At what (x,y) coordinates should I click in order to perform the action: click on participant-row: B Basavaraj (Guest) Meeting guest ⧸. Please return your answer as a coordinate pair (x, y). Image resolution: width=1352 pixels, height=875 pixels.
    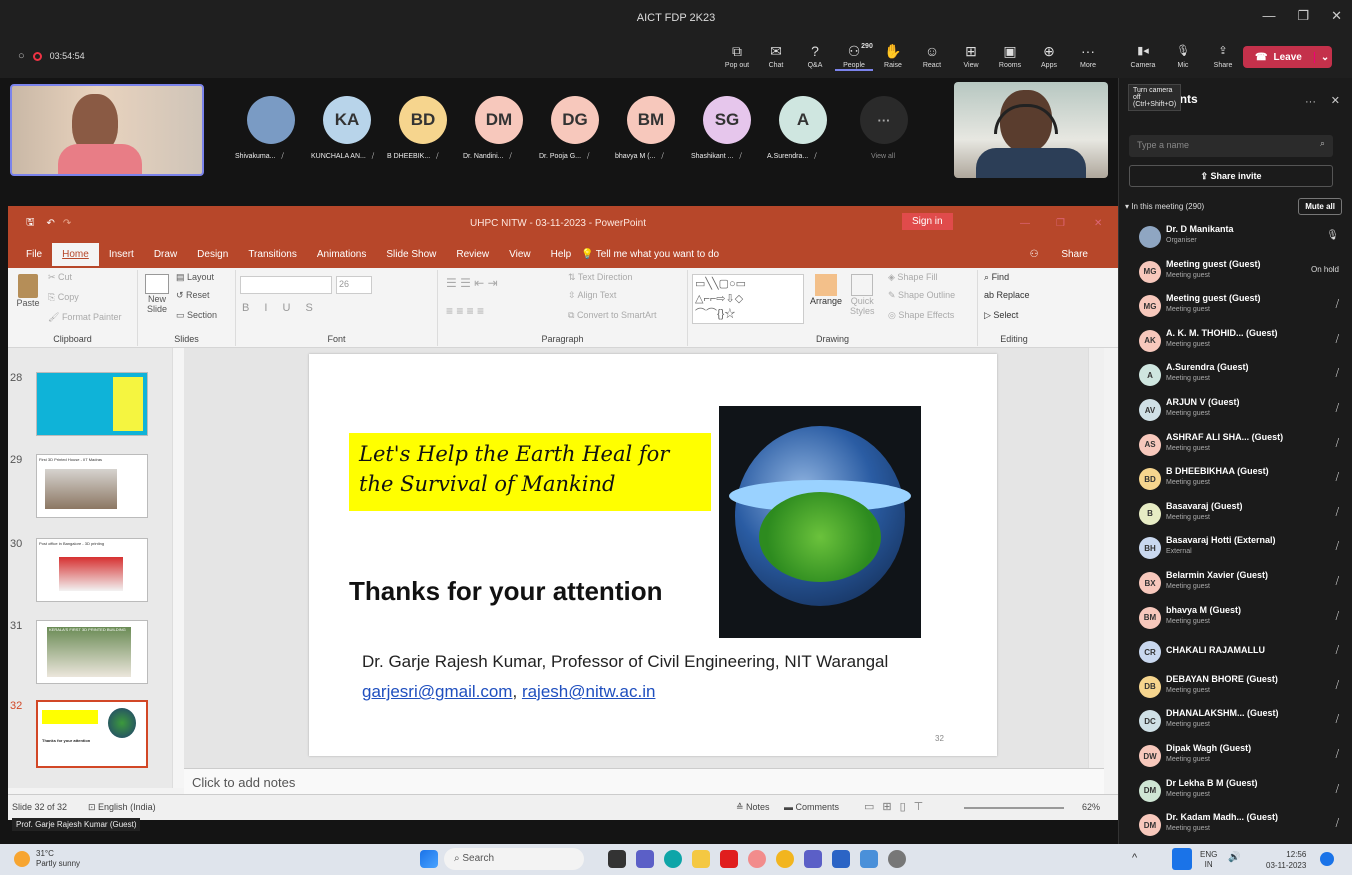
    Looking at the image, I should click on (1235, 514).